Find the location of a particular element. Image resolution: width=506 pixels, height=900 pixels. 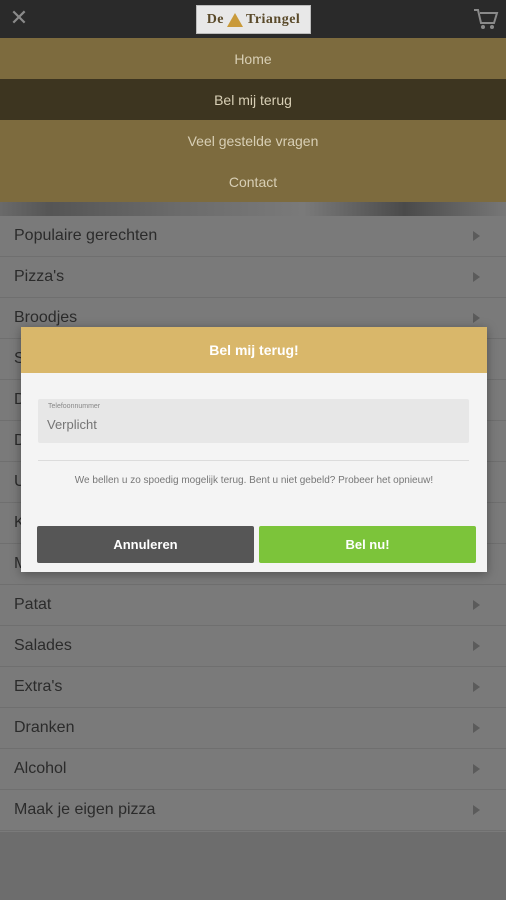

dialog-title: Bel mij terug! is located at coordinates (254, 350).